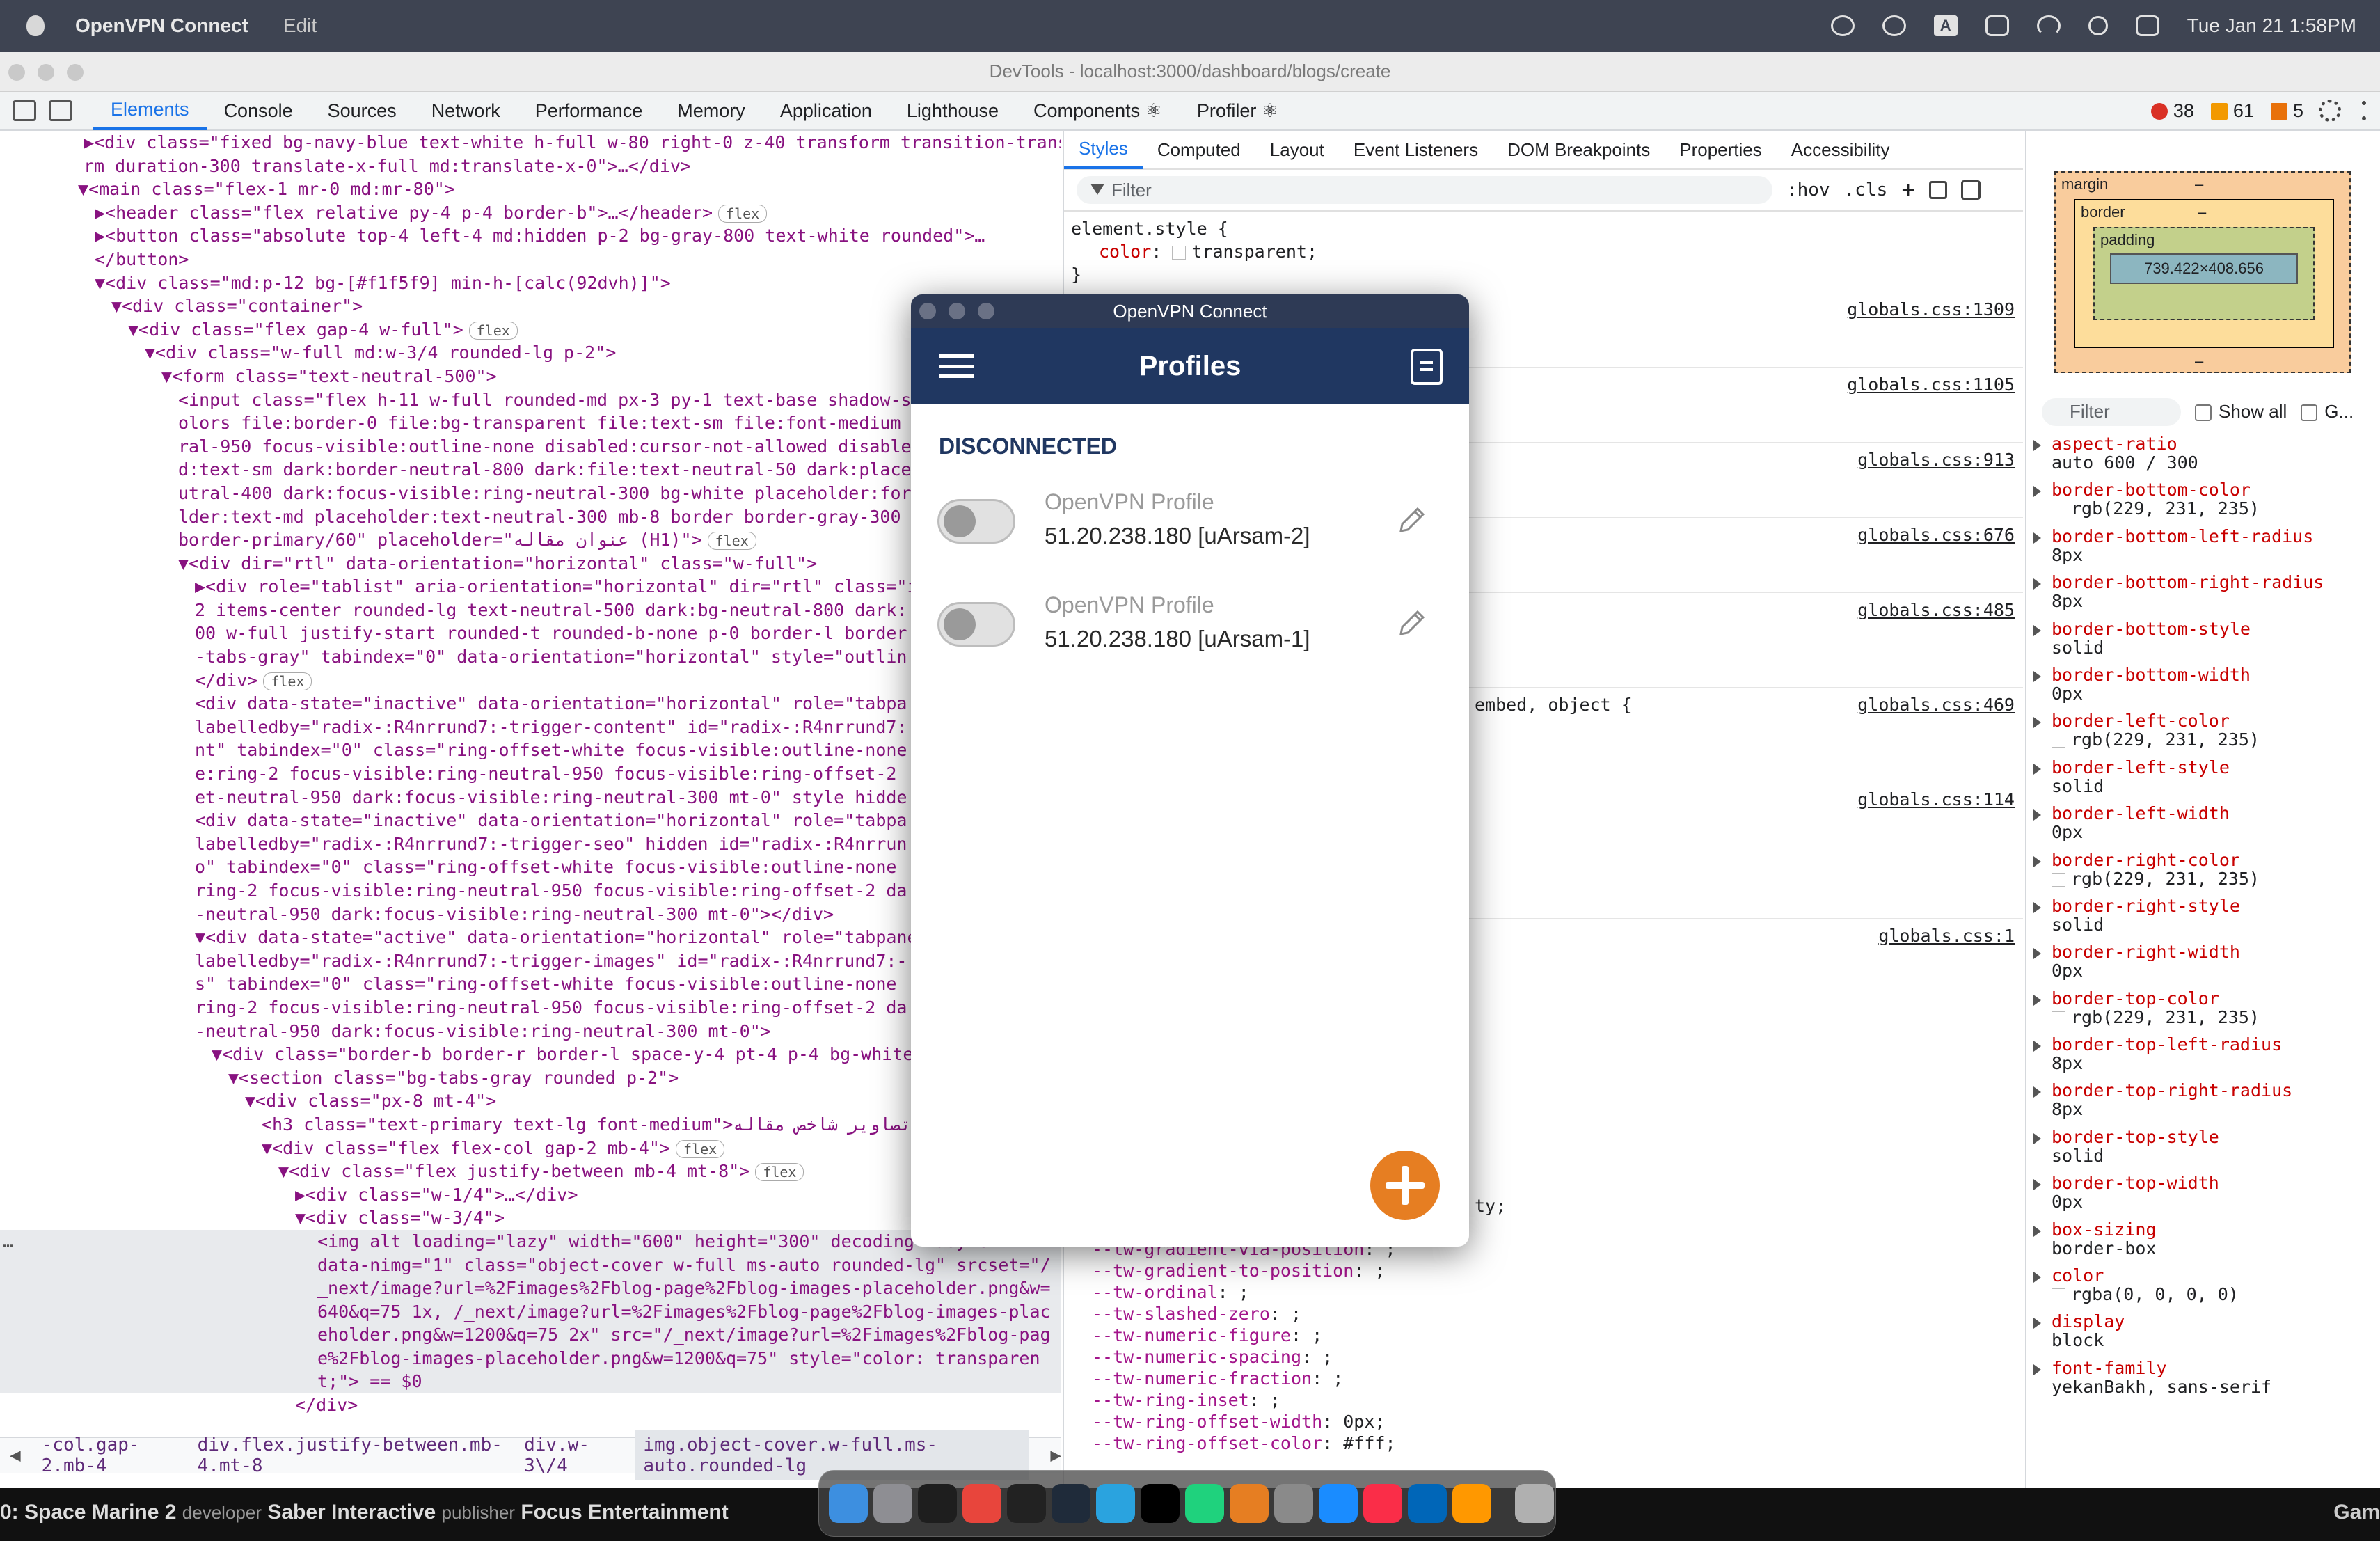 The width and height of the screenshot is (2380, 1541). Describe the element at coordinates (351, 1455) in the screenshot. I see `breadcrumb-item: div.flex.justify-between.mb-4.mt-8` at that location.